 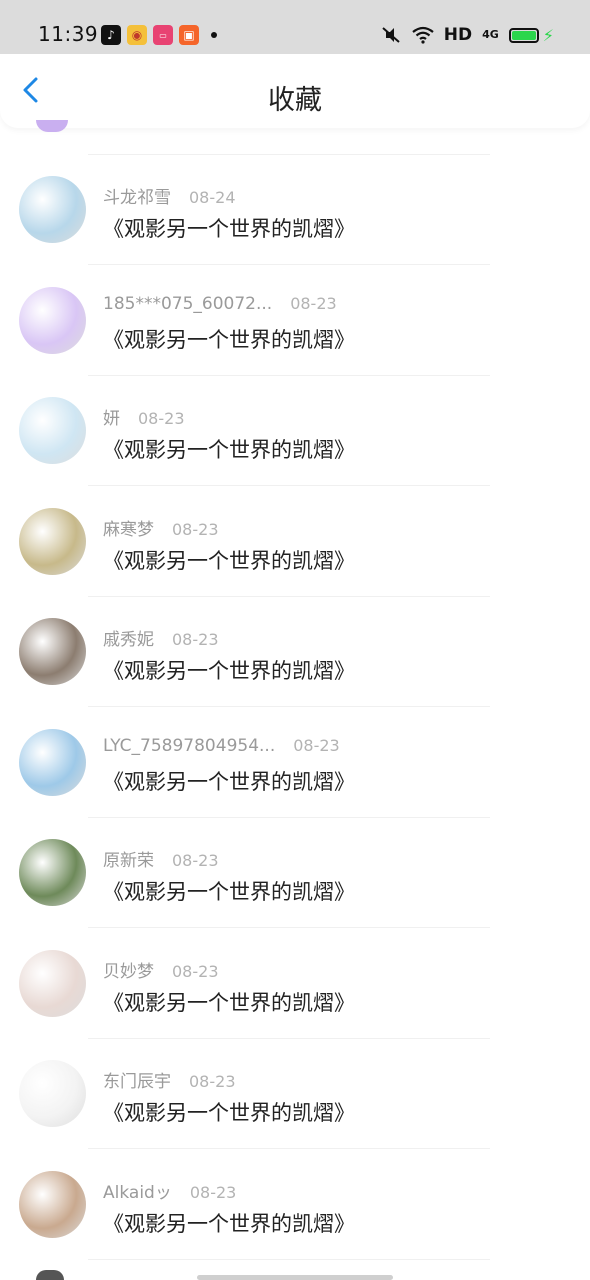 I want to click on weibo-icon: ◉, so click(x=137, y=35).